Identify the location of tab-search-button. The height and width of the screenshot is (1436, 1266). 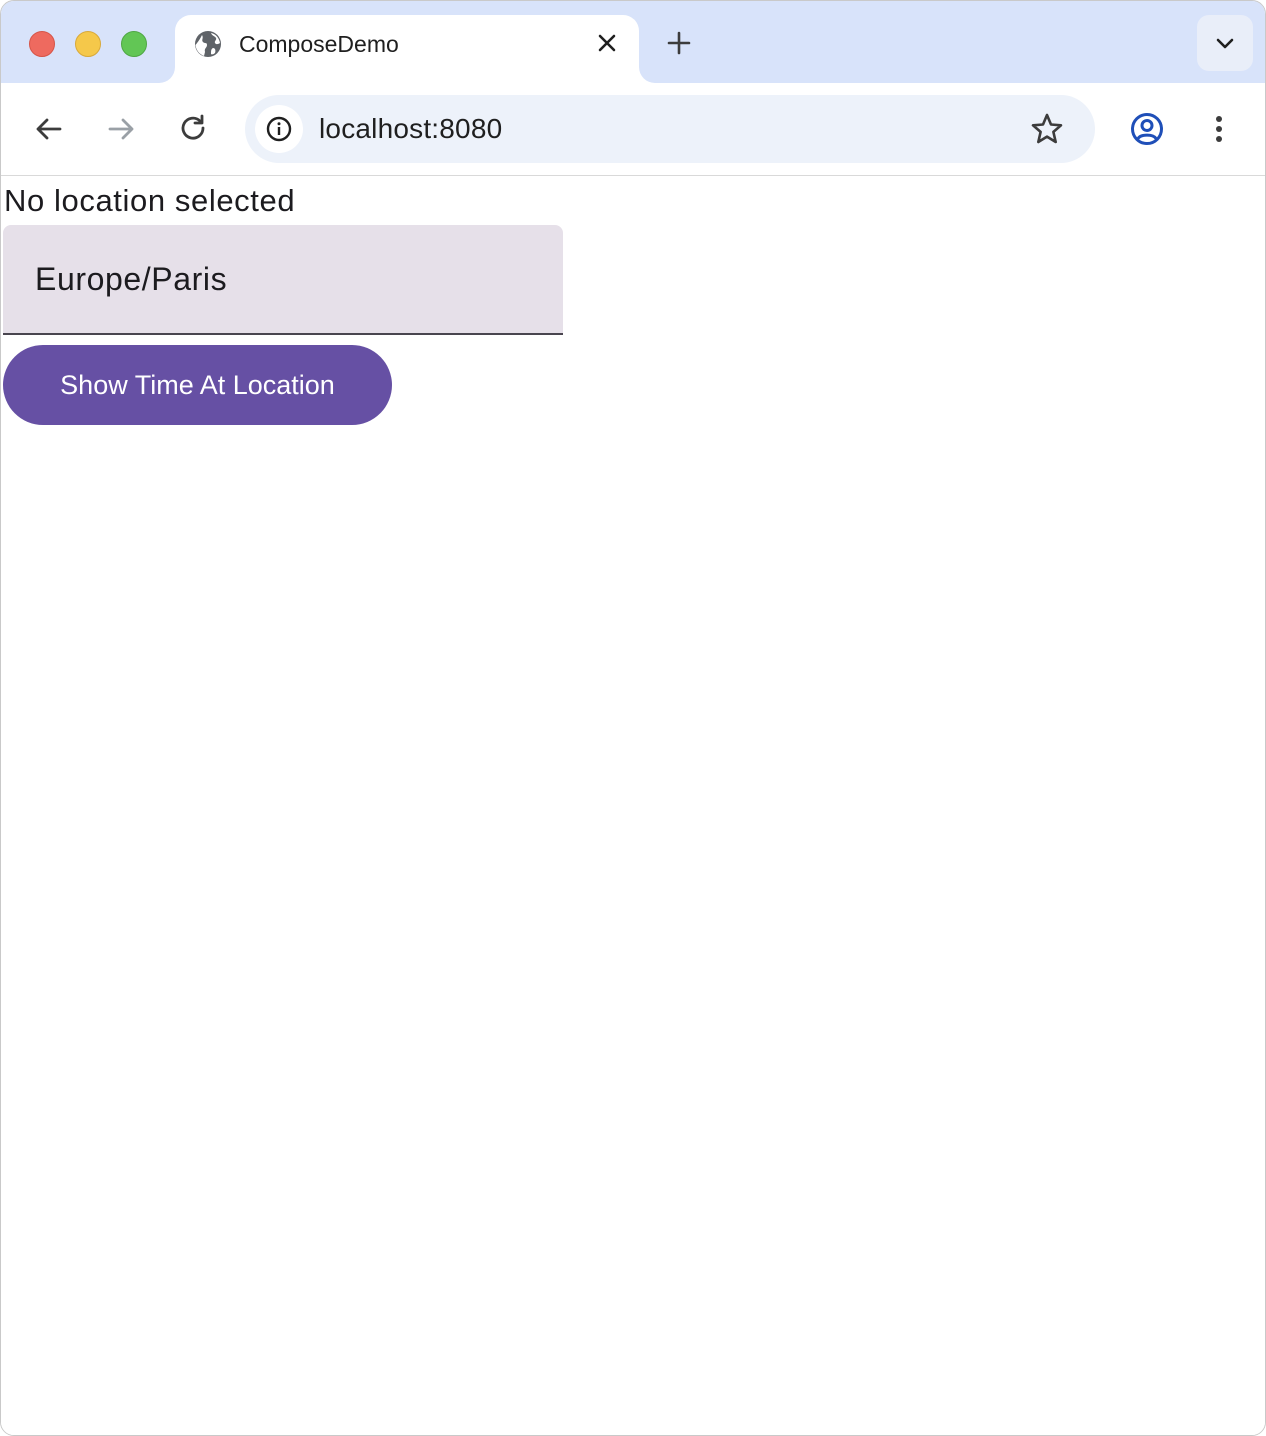
(1225, 43).